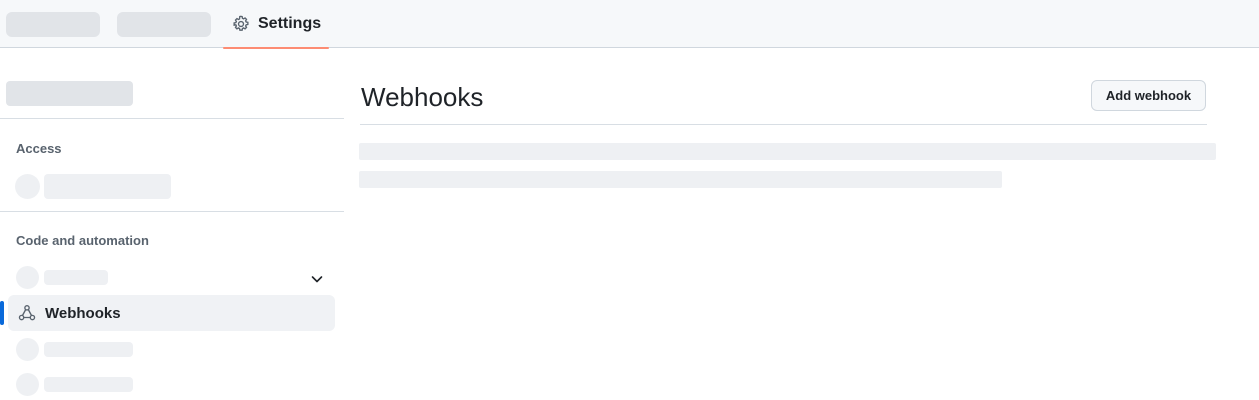 The image size is (1259, 400). Describe the element at coordinates (276, 48) in the screenshot. I see `tab-selected-underline` at that location.